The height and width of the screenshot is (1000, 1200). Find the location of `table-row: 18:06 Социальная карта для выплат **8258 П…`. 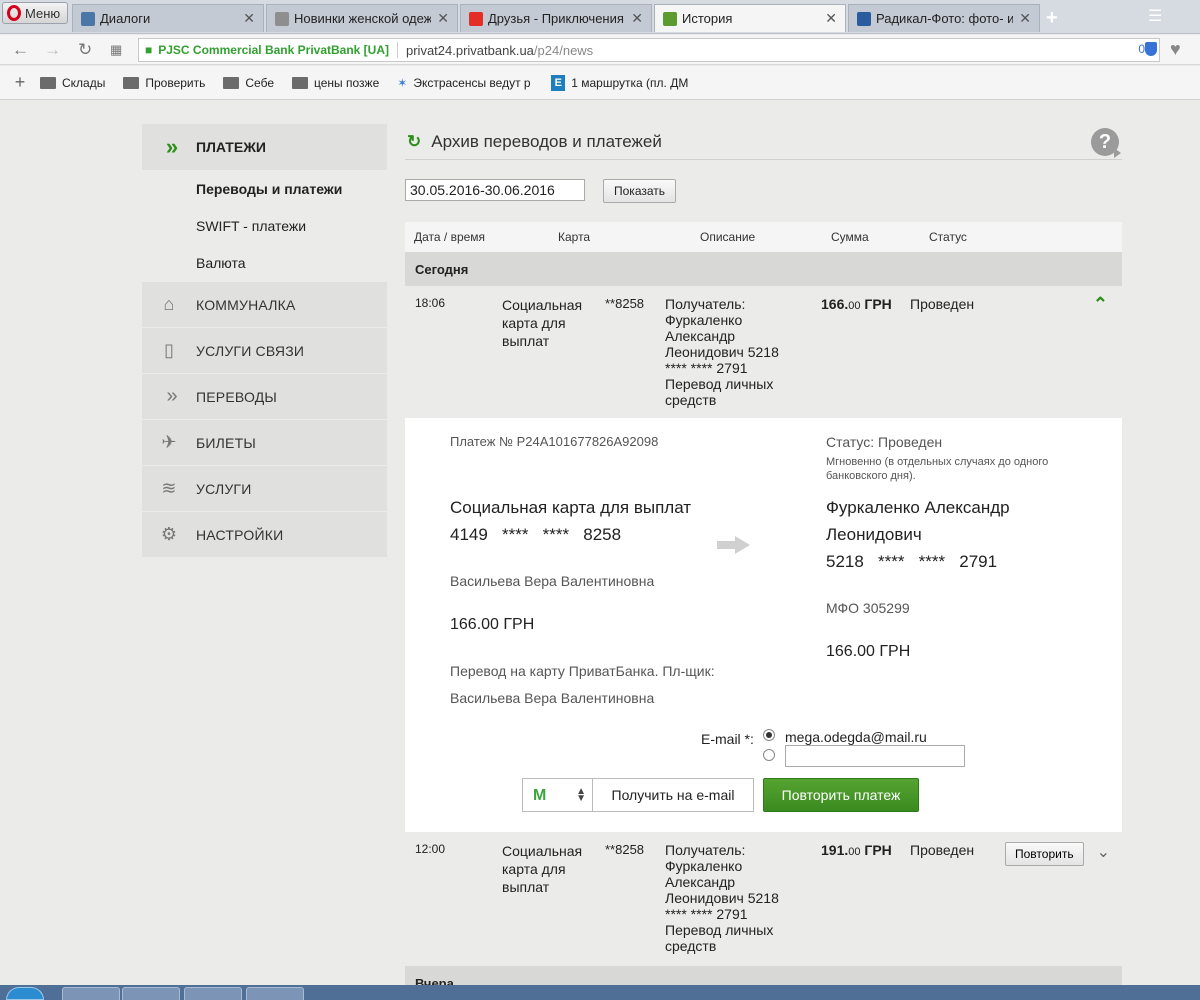

table-row: 18:06 Социальная карта для выплат **8258 П… is located at coordinates (763, 352).